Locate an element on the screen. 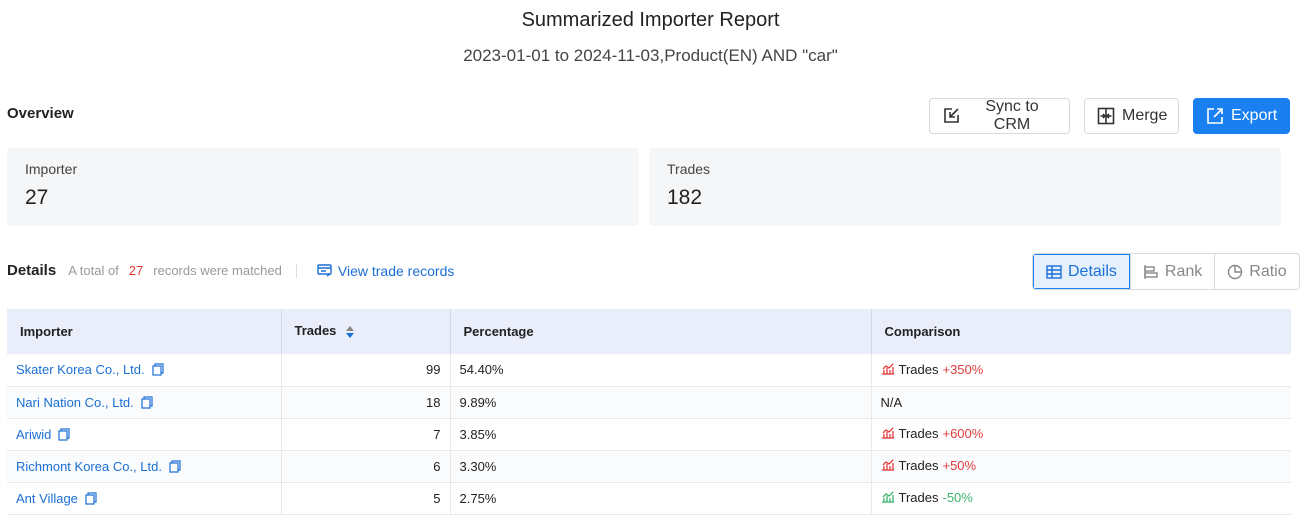  comparison-value: +600% is located at coordinates (963, 433).